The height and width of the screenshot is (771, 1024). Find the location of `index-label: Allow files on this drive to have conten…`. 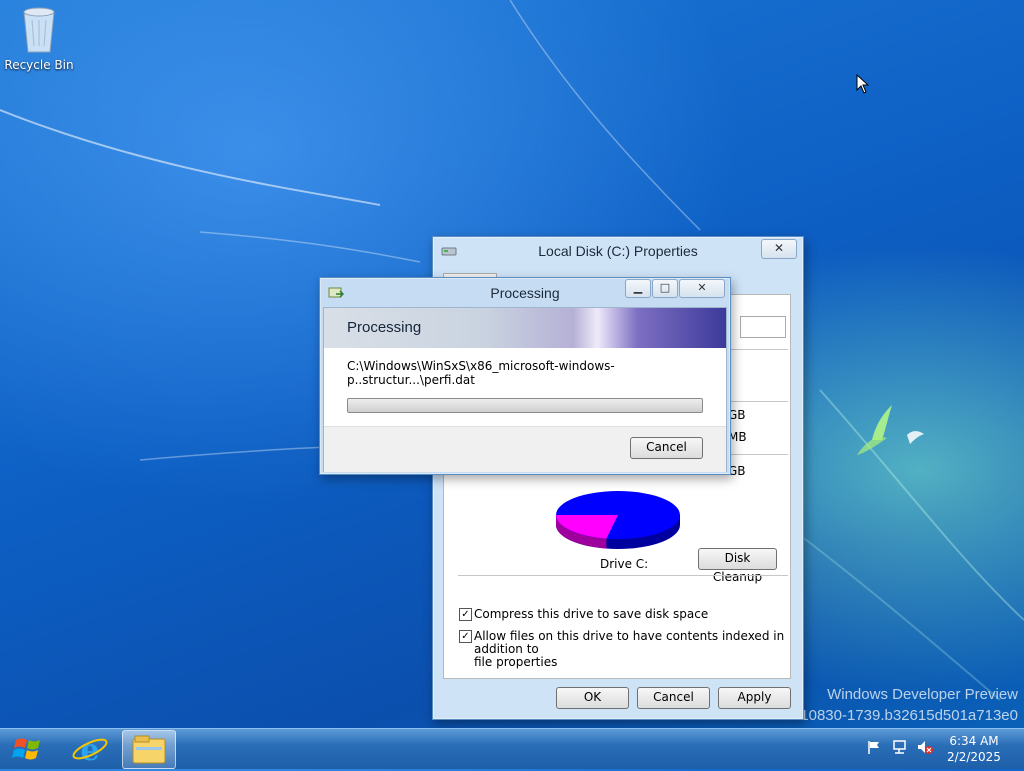

index-label: Allow files on this drive to have conten… is located at coordinates (632, 649).